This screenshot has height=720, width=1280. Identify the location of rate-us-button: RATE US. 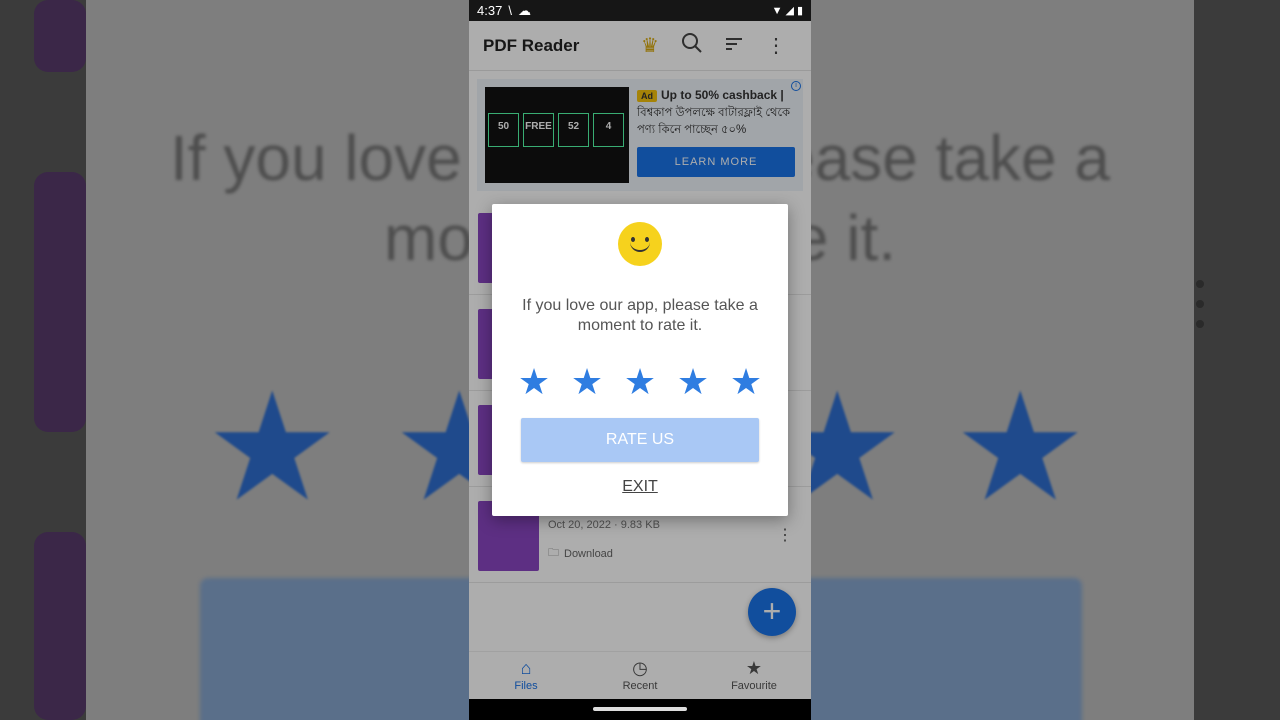
(640, 440).